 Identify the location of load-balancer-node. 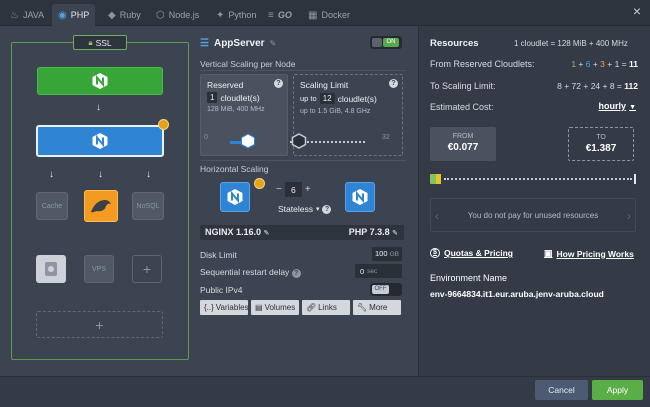
(100, 81).